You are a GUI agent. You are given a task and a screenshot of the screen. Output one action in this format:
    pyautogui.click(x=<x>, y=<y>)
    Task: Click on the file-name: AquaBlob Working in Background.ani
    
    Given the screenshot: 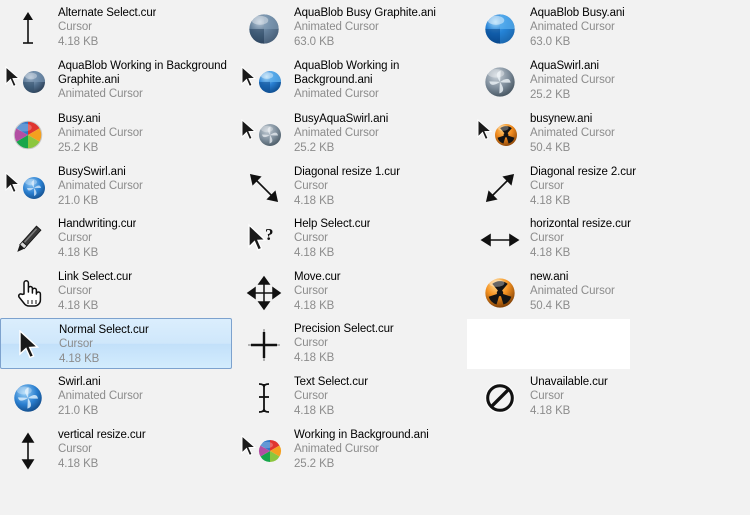 What is the action you would take?
    pyautogui.click(x=347, y=73)
    